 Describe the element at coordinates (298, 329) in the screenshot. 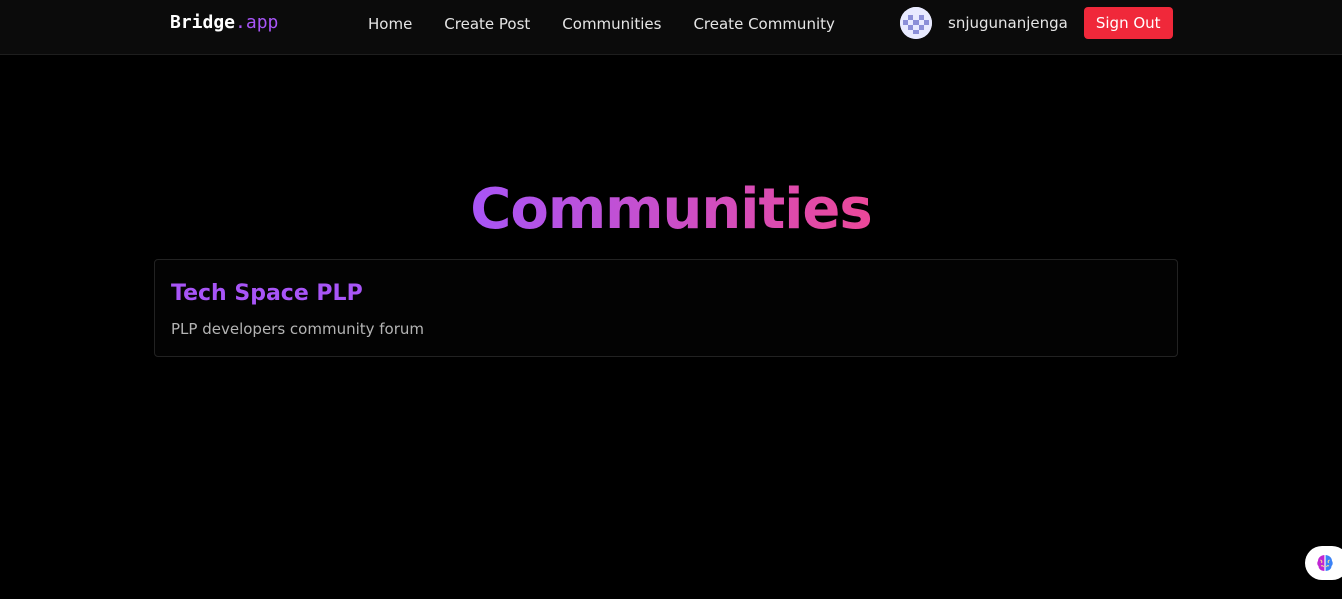

I see `community-description: PLP developers community forum` at that location.